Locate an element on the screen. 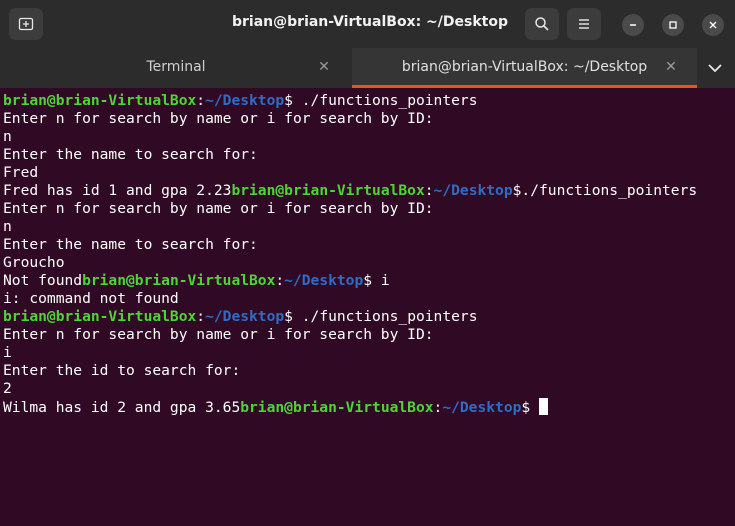  minimize-button is located at coordinates (633, 25).